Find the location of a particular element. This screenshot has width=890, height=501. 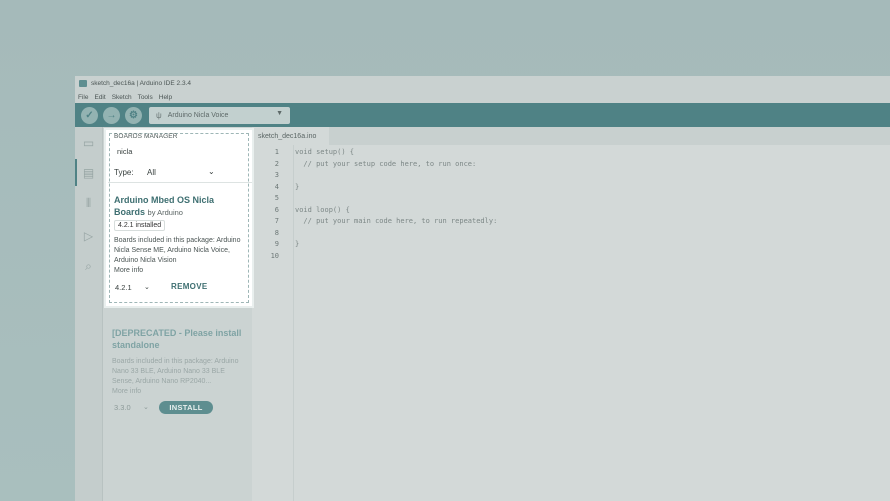

title-bar: sketch_dec16a | Arduino IDE 2.3.4 is located at coordinates (482, 83).